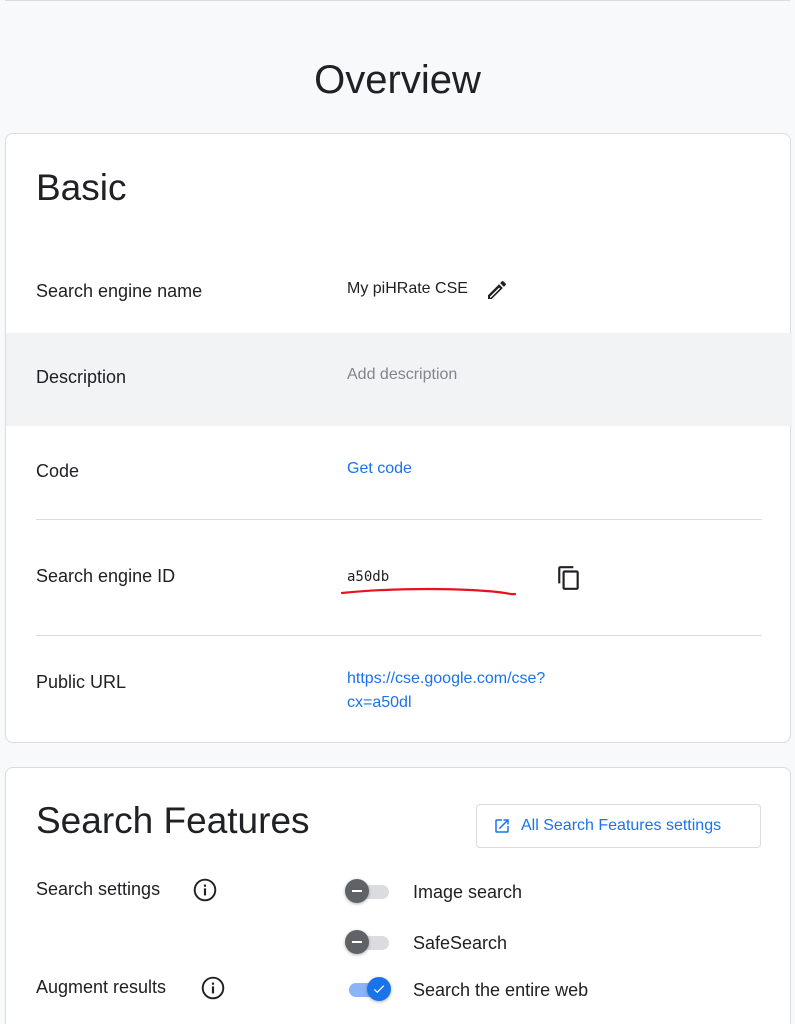 The image size is (795, 1024). I want to click on search-entire-web-toggle, so click(368, 989).